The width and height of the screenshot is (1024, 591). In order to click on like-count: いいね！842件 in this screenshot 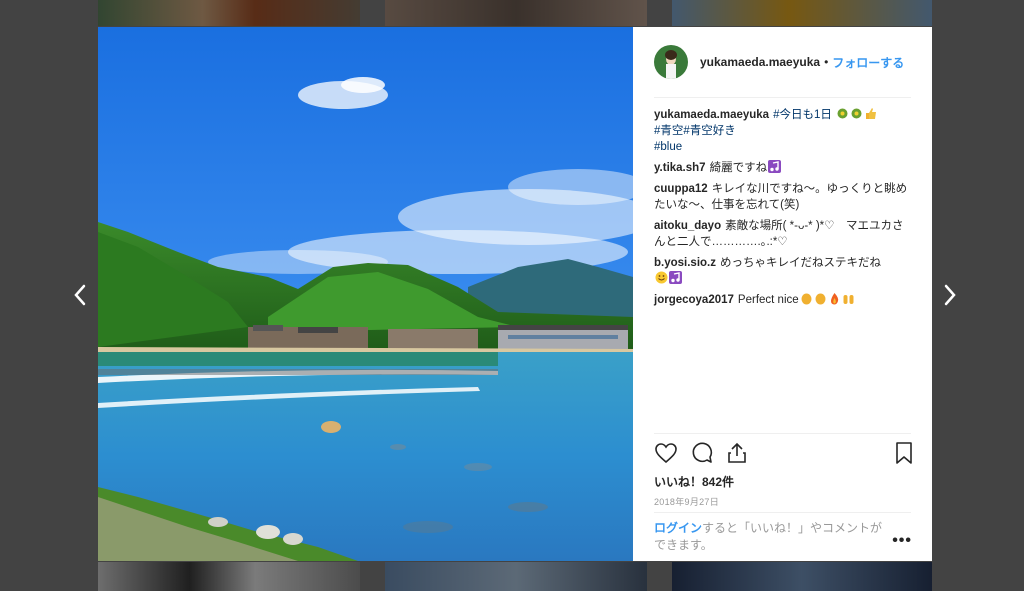, I will do `click(694, 481)`.